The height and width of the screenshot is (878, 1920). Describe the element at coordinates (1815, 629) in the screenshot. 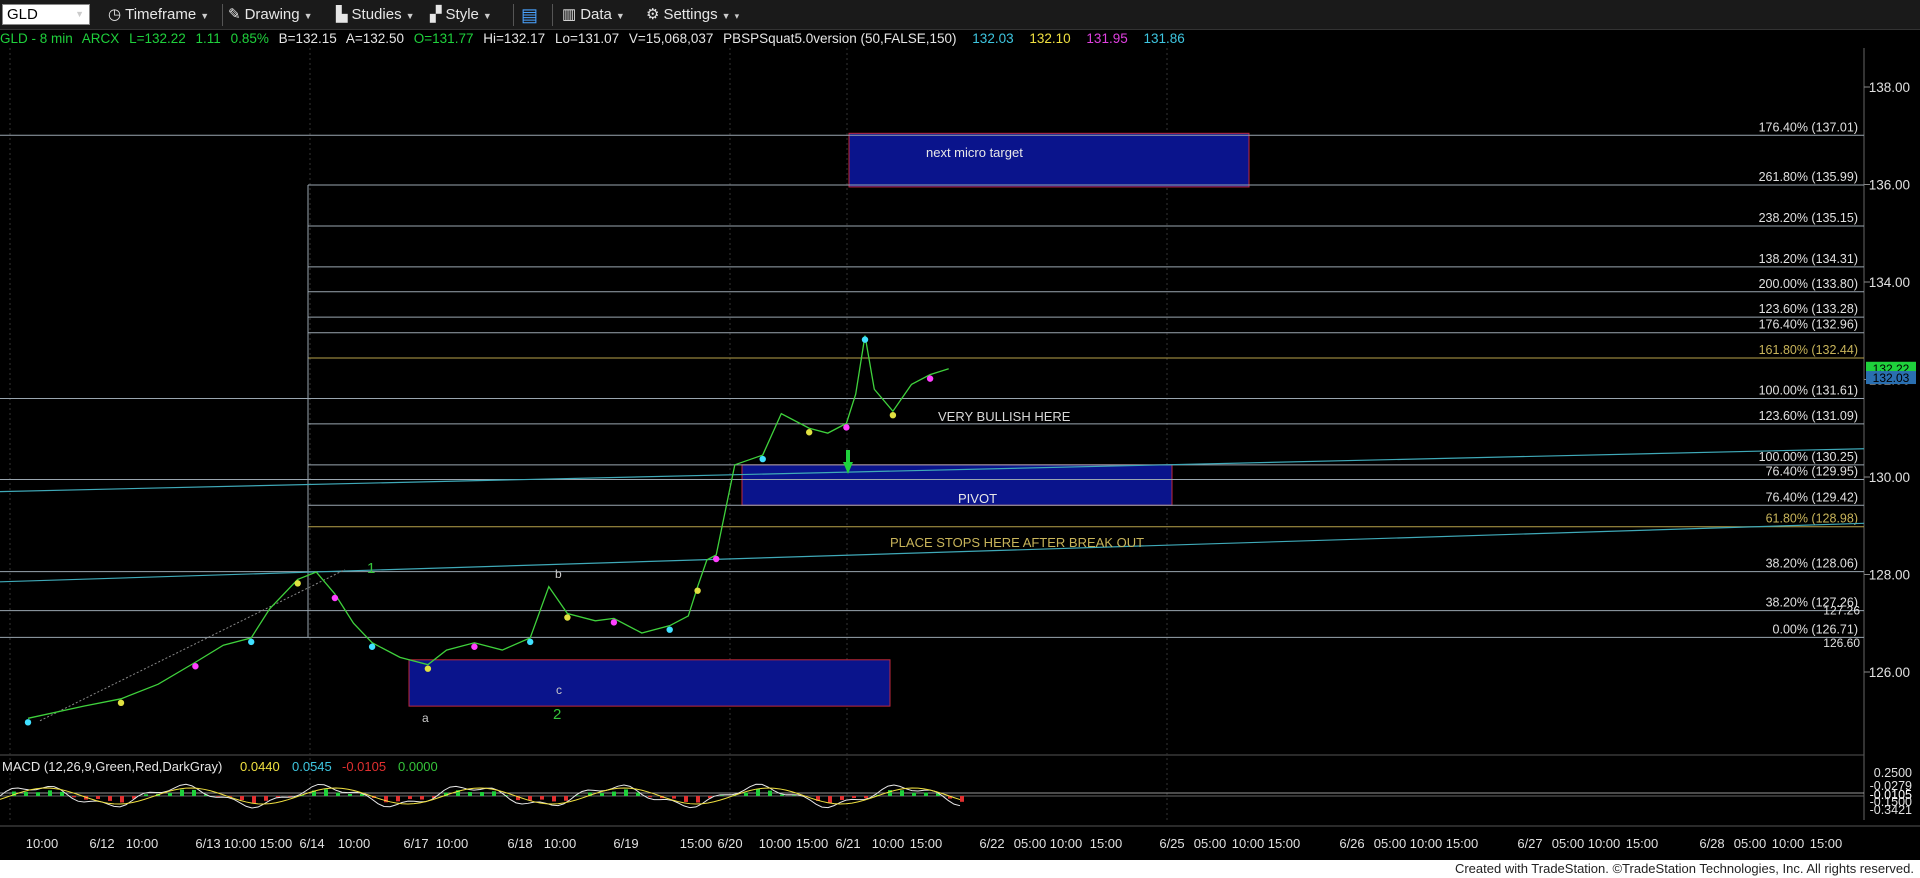

I see `fib-level-label: 0.00% (126.71)` at that location.